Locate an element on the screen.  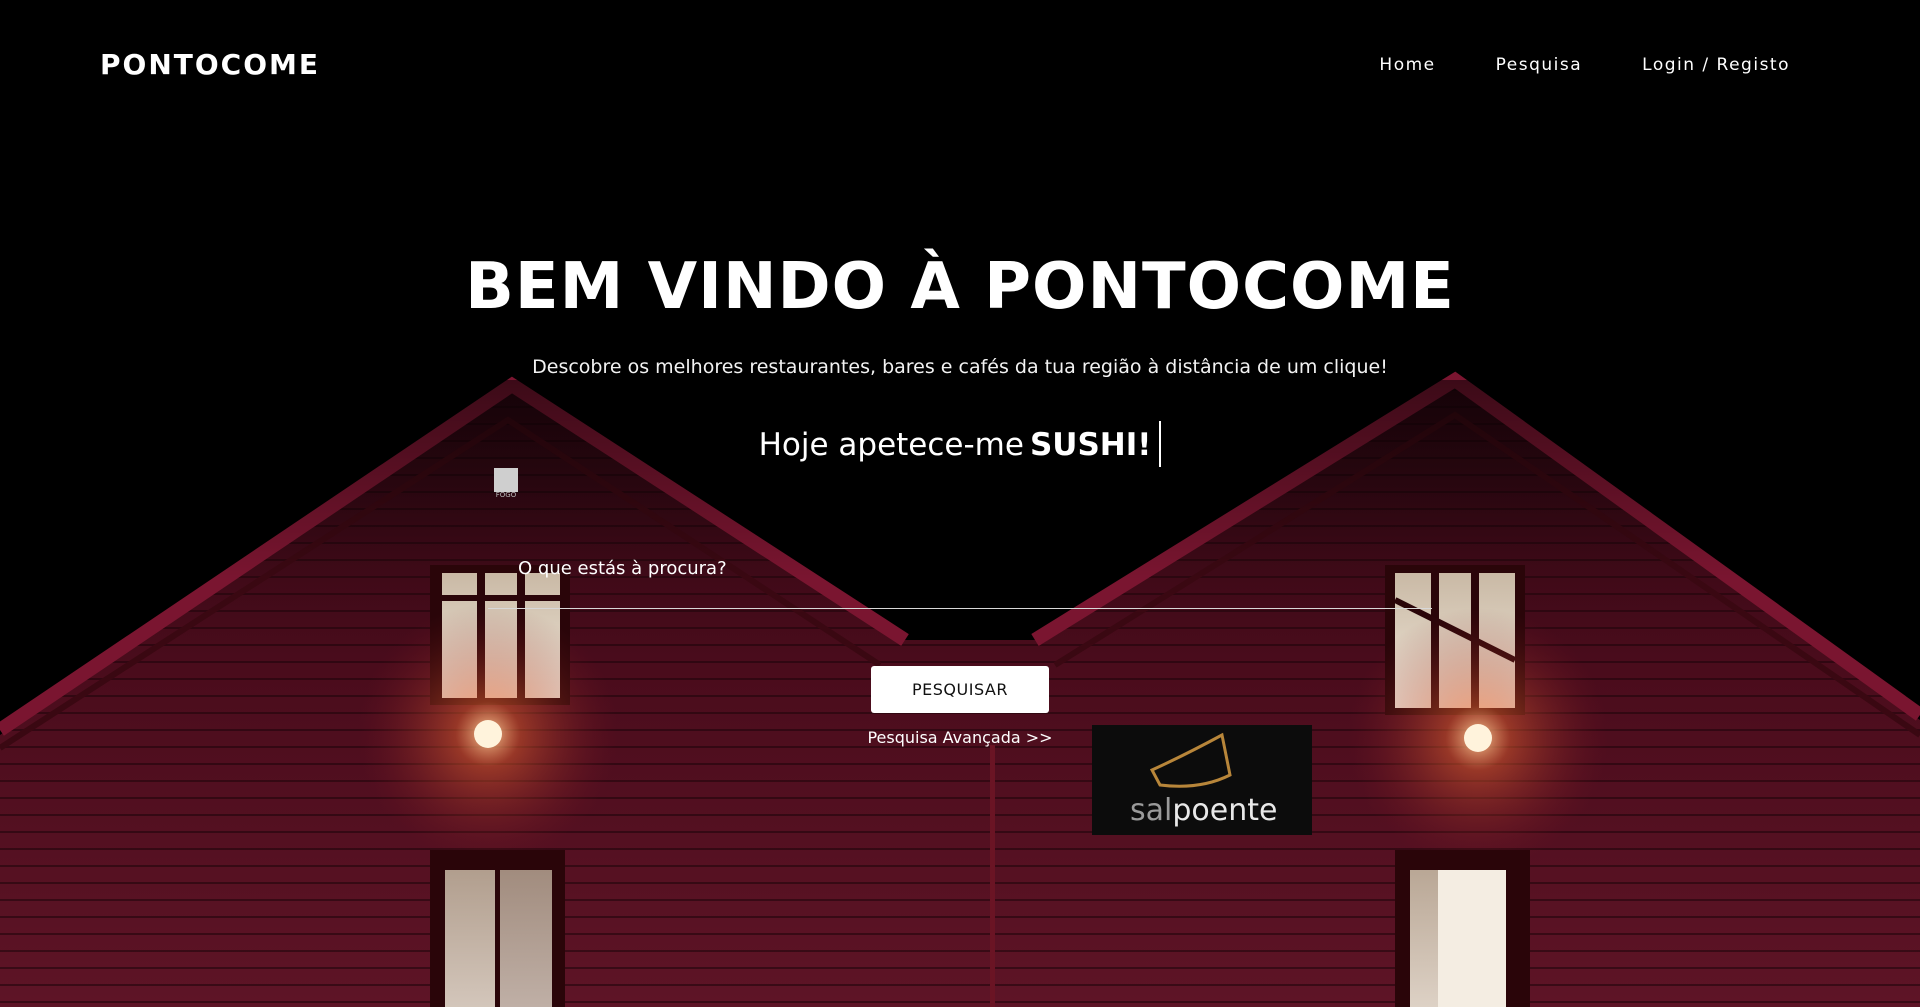
typewriter-prefix: Hoje apetece-me is located at coordinates (891, 445).